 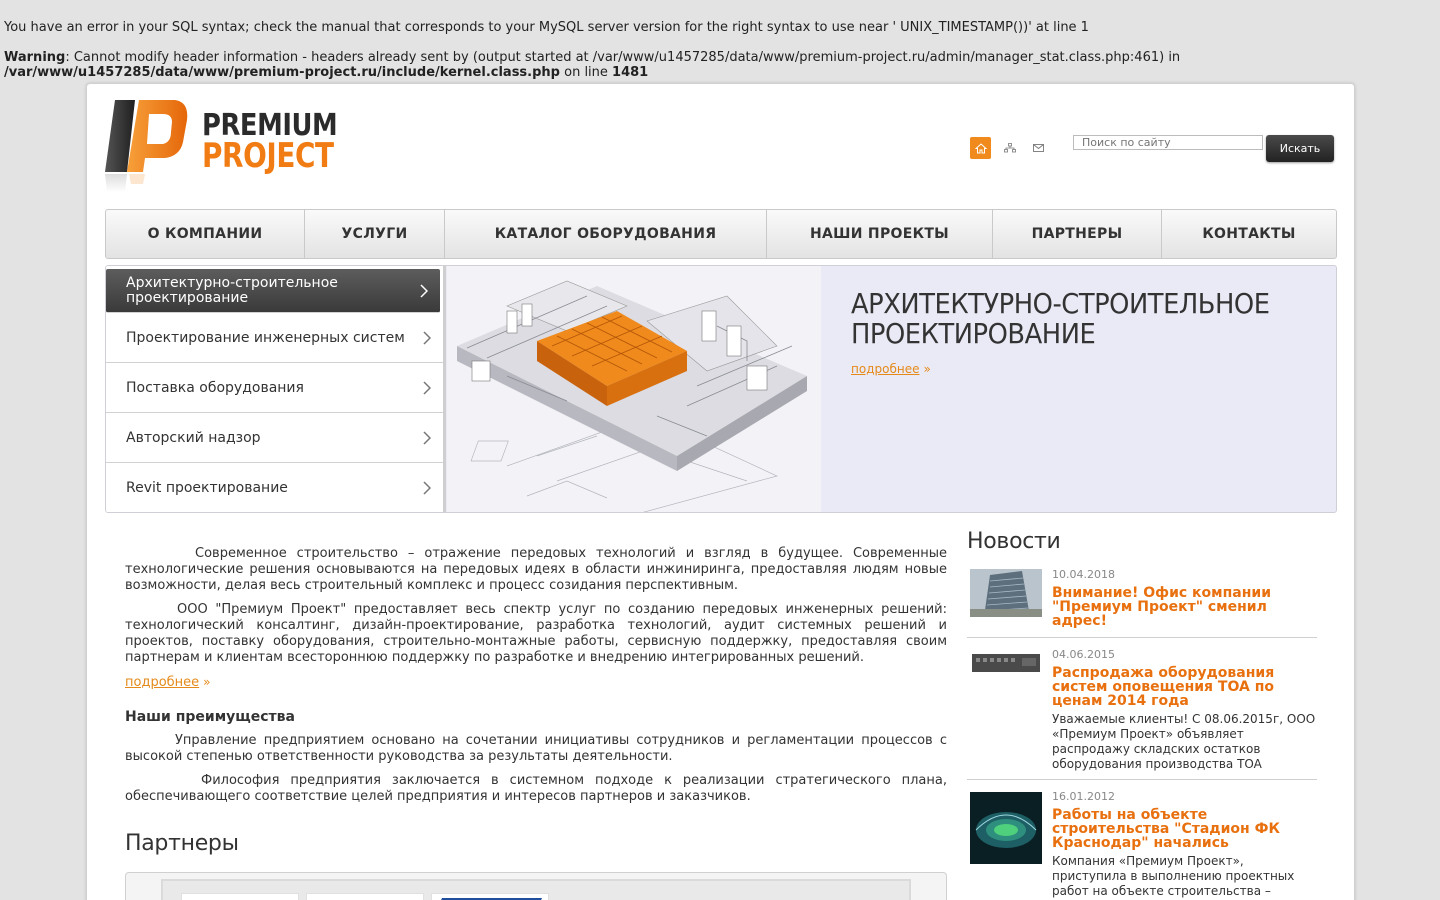 I want to click on partners-heading: Партнеры, so click(x=182, y=843).